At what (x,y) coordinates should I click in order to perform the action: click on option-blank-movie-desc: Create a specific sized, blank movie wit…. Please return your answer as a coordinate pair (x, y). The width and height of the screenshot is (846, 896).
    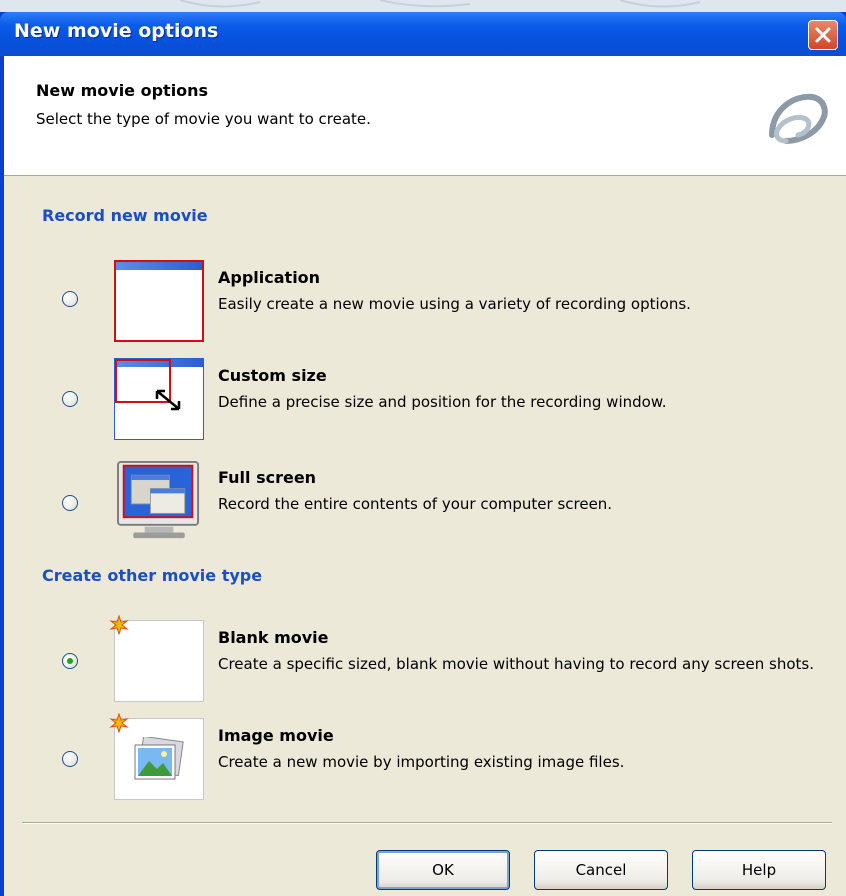
    Looking at the image, I should click on (516, 664).